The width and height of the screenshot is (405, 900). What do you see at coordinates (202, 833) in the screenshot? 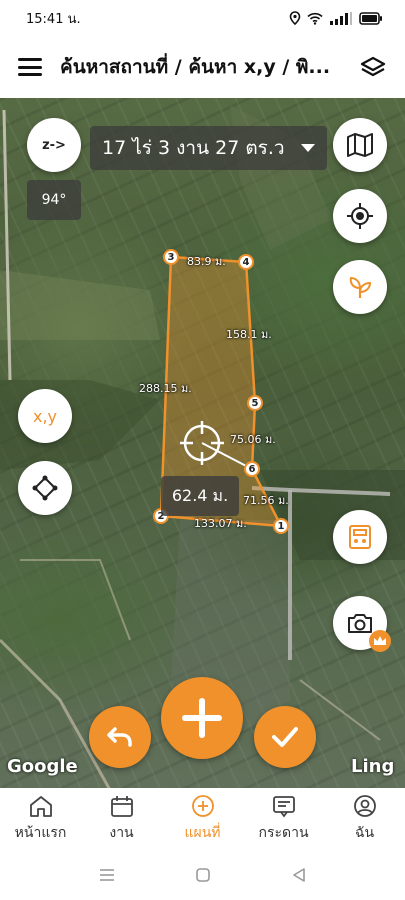
I see `nav-label: แผนที่` at bounding box center [202, 833].